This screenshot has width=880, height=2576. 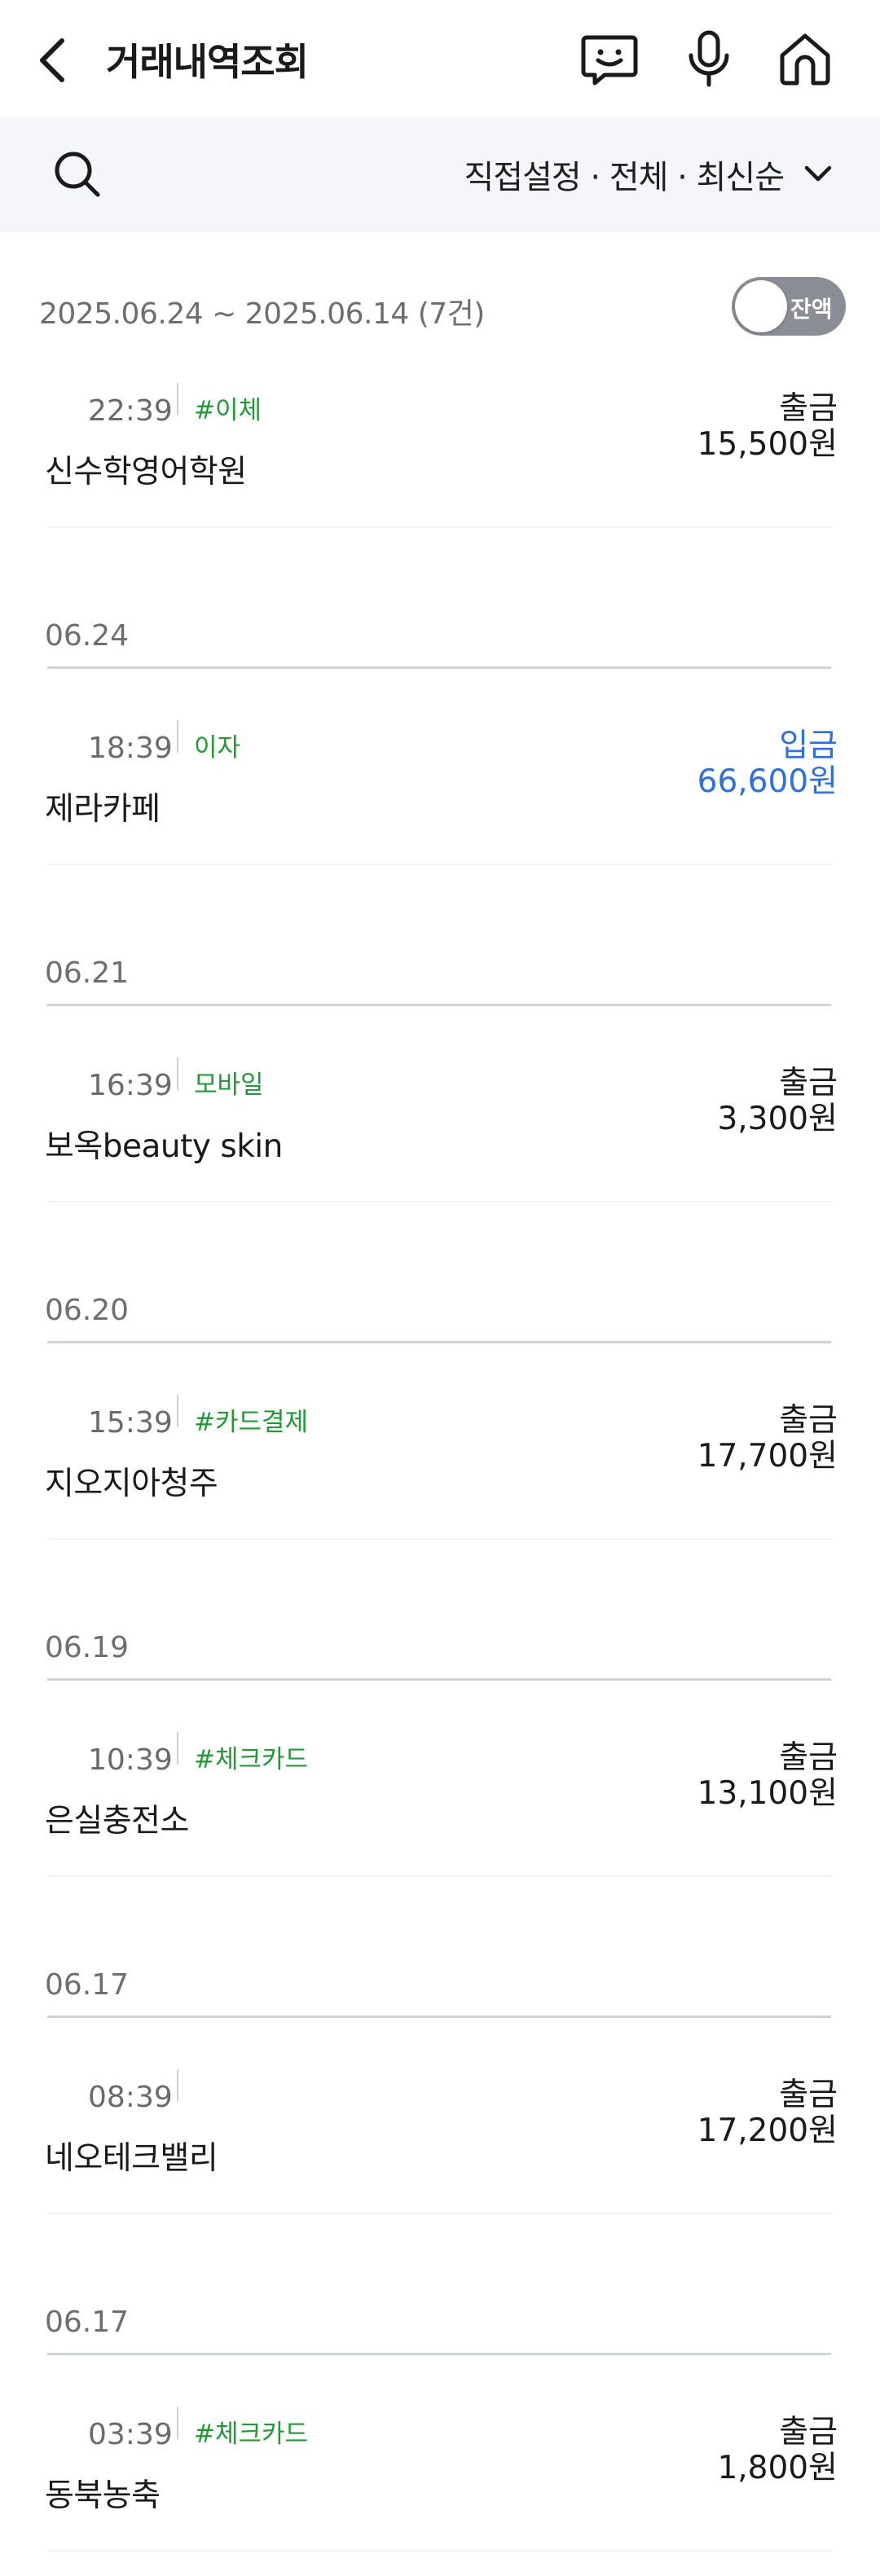 I want to click on transaction-tag: #카드결제, so click(x=251, y=1422).